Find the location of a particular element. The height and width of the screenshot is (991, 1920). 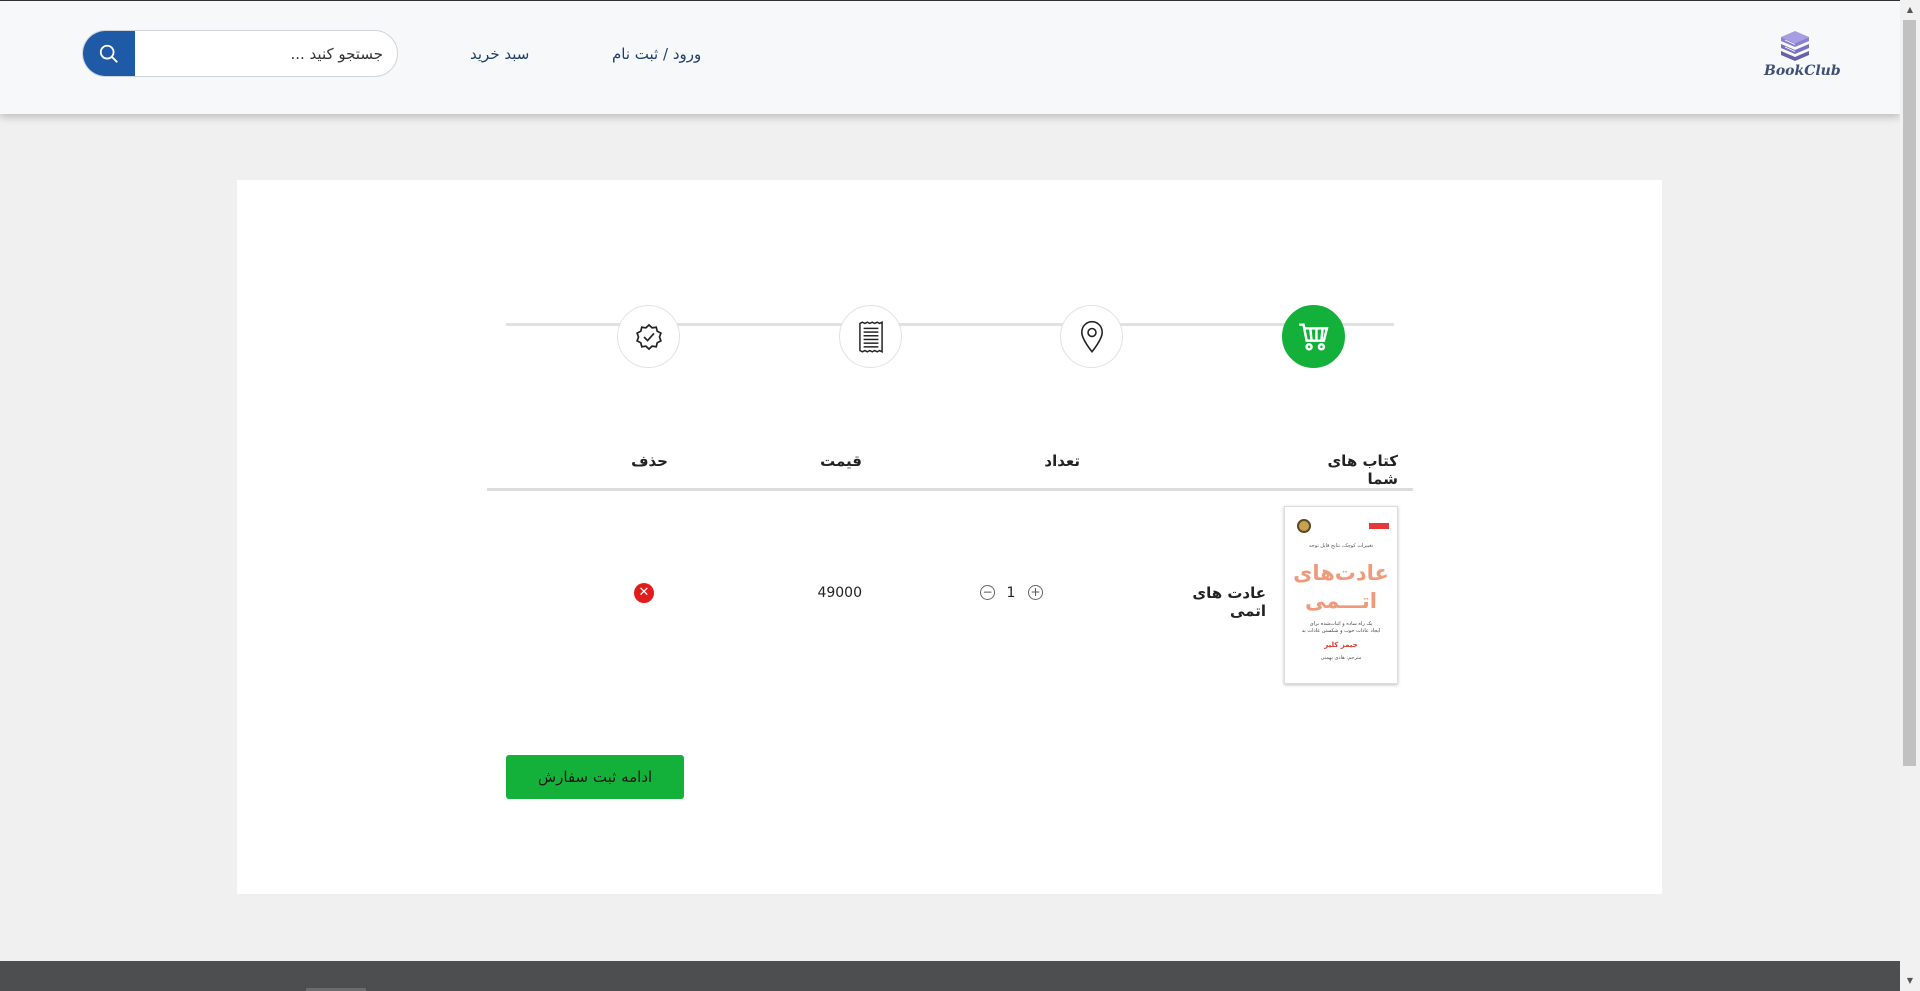

page-scrollbar: ▲ ▼ is located at coordinates (1910, 495).